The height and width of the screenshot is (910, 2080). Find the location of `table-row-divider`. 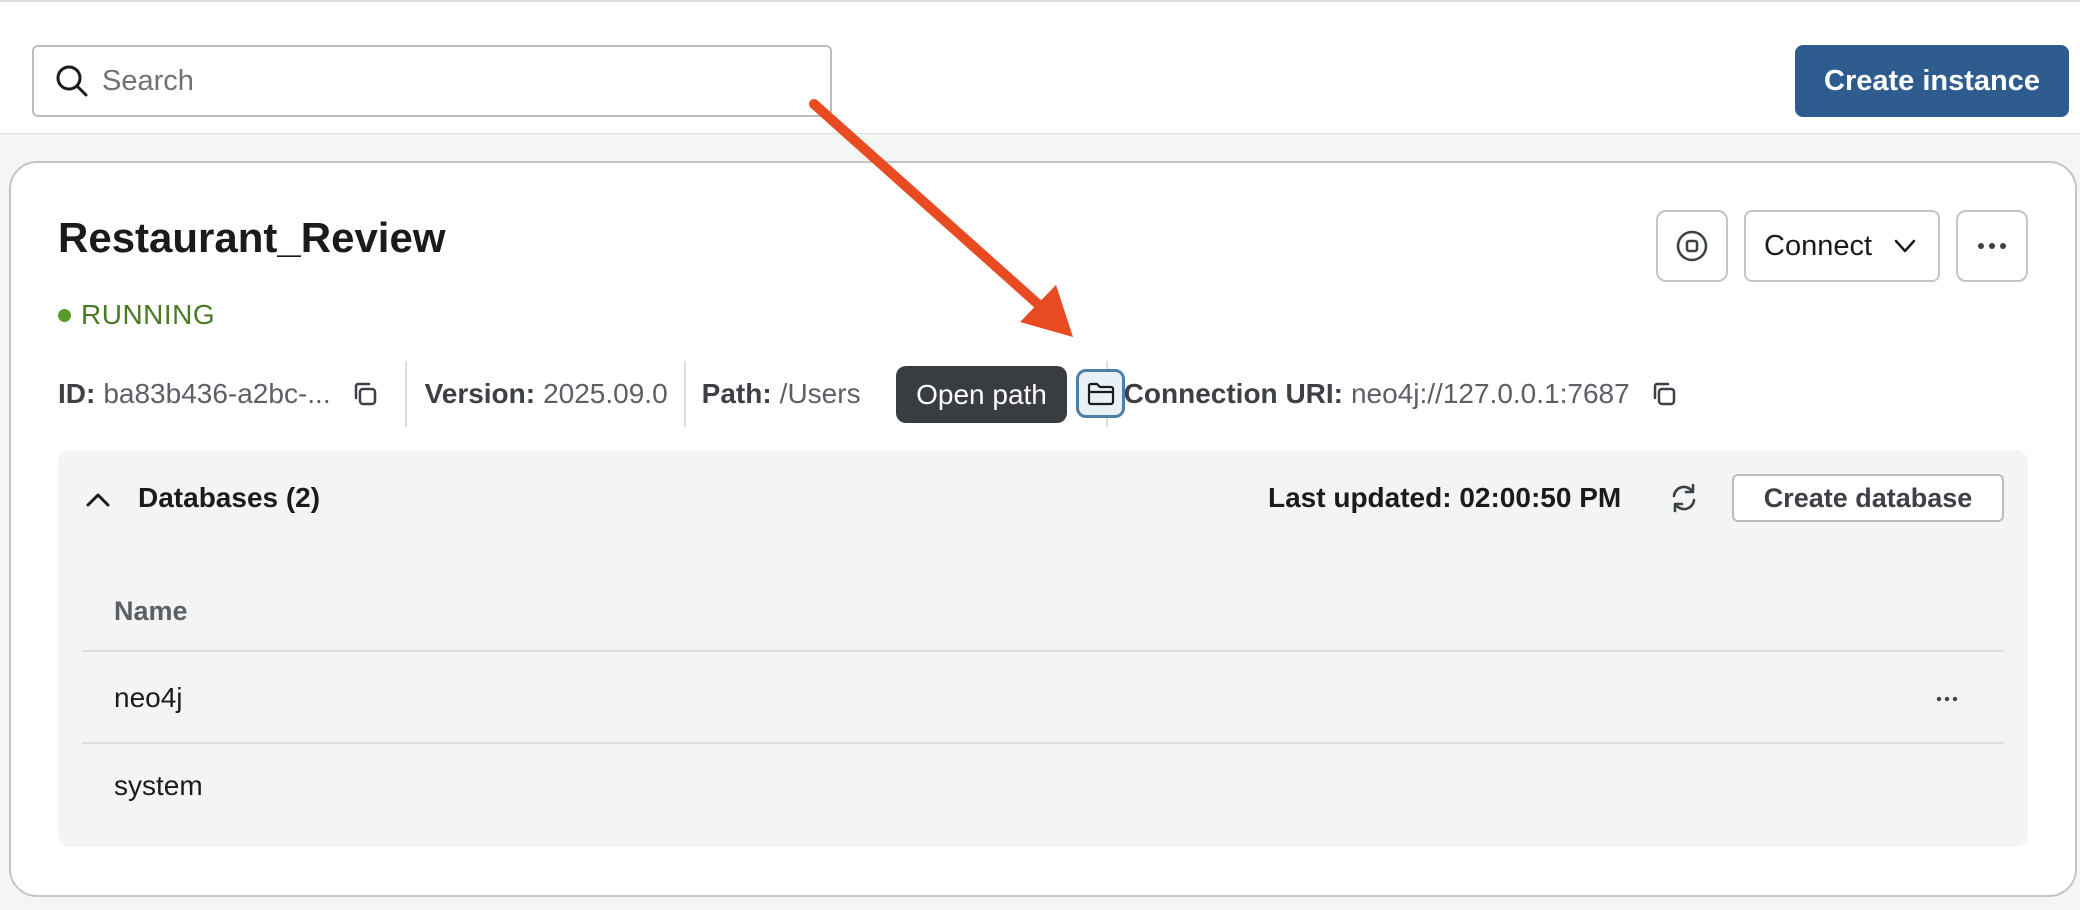

table-row-divider is located at coordinates (1043, 743).